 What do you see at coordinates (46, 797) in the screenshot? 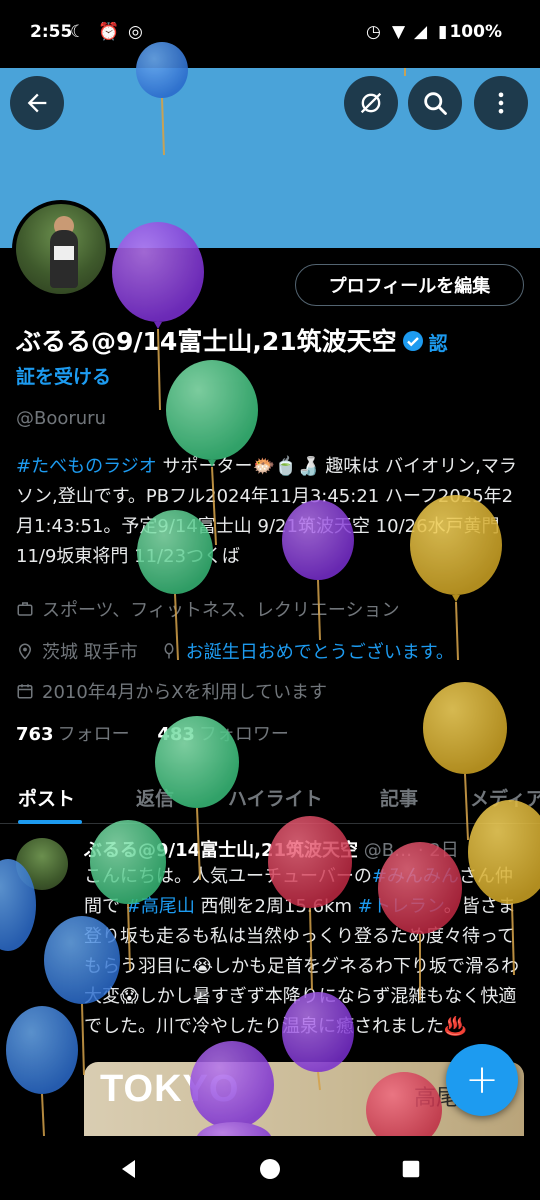
I see `tab-posts: ポスト` at bounding box center [46, 797].